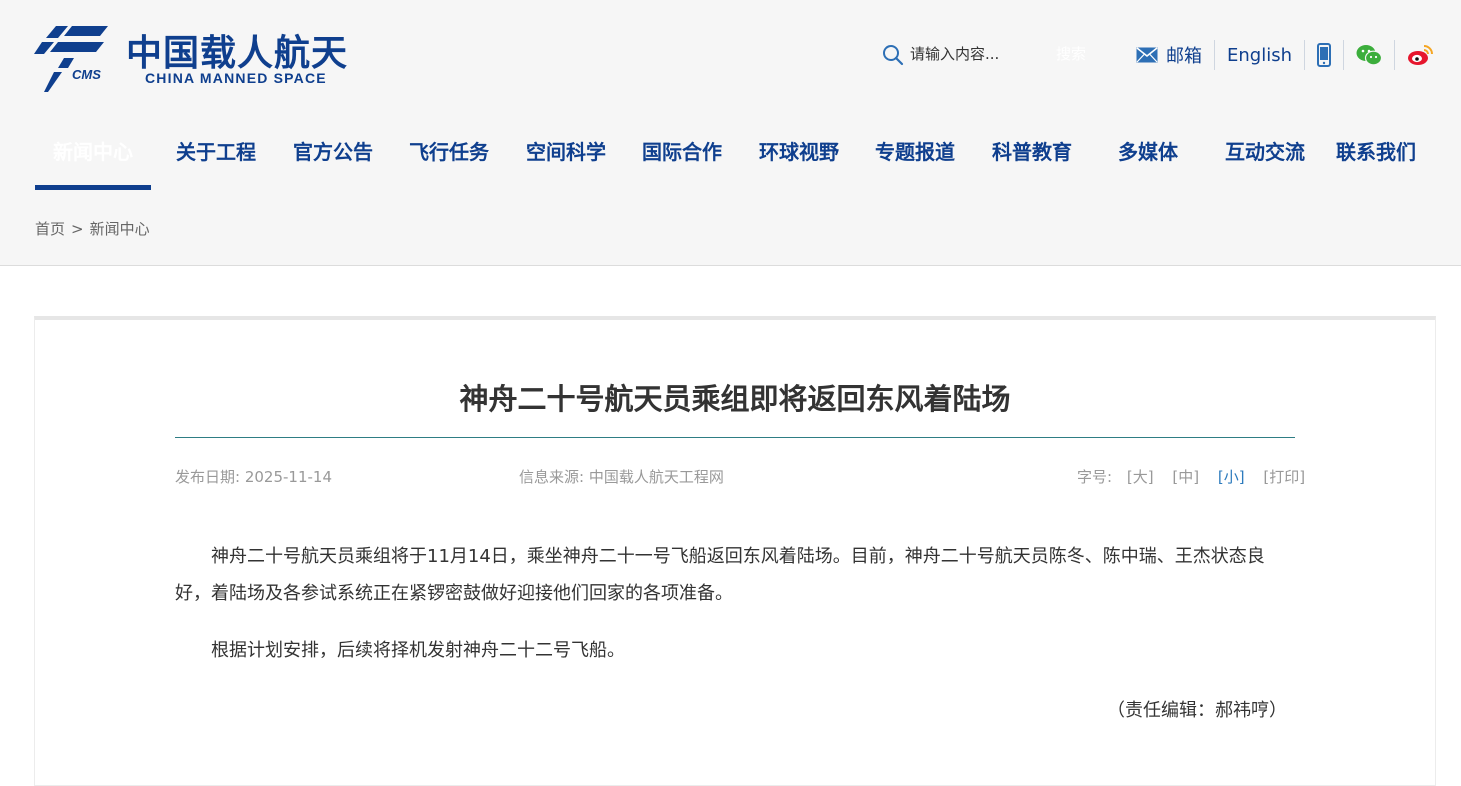  I want to click on mail-link: 邮箱, so click(1169, 55).